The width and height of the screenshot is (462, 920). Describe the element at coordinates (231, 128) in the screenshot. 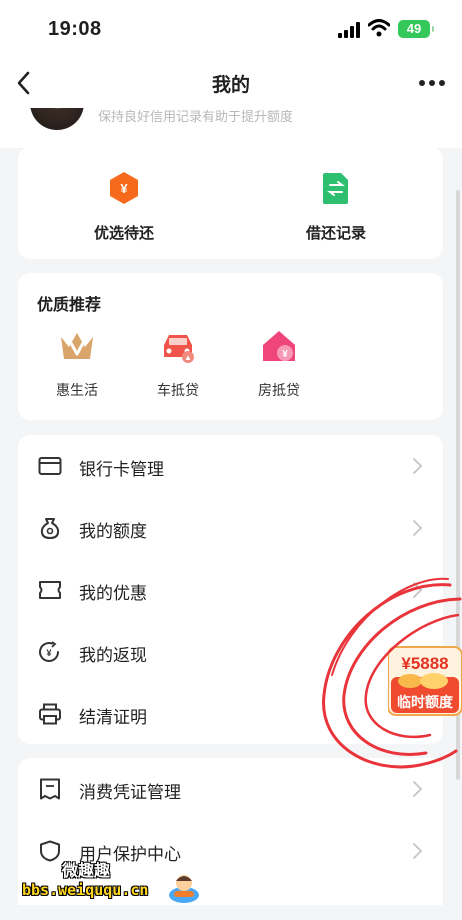

I see `profile-header: 保持良好信用记录有助于提升额度` at that location.